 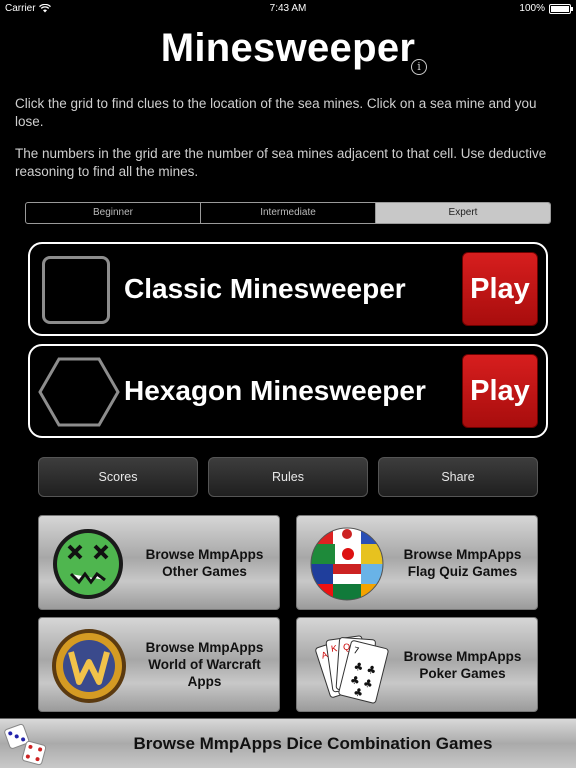 I want to click on classic-minesweeper-label: Classic Minesweeper, so click(x=265, y=288).